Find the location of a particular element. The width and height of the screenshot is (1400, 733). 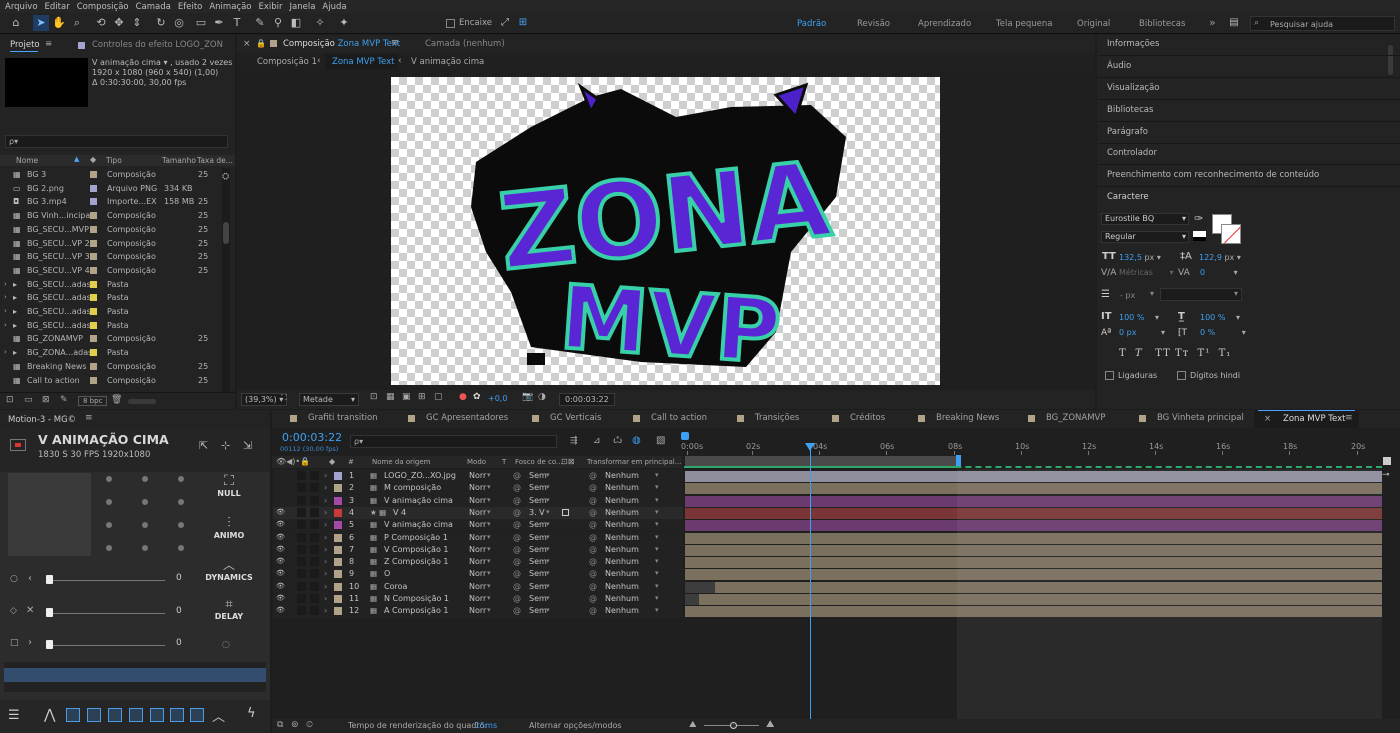

faux-italic-button: T is located at coordinates (1139, 353).